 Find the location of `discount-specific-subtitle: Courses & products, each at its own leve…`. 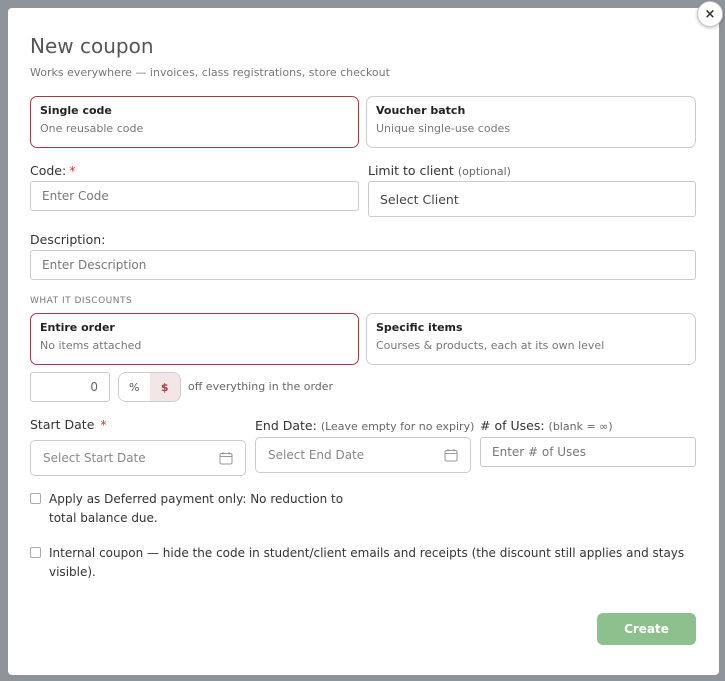

discount-specific-subtitle: Courses & products, each at its own leve… is located at coordinates (490, 345).